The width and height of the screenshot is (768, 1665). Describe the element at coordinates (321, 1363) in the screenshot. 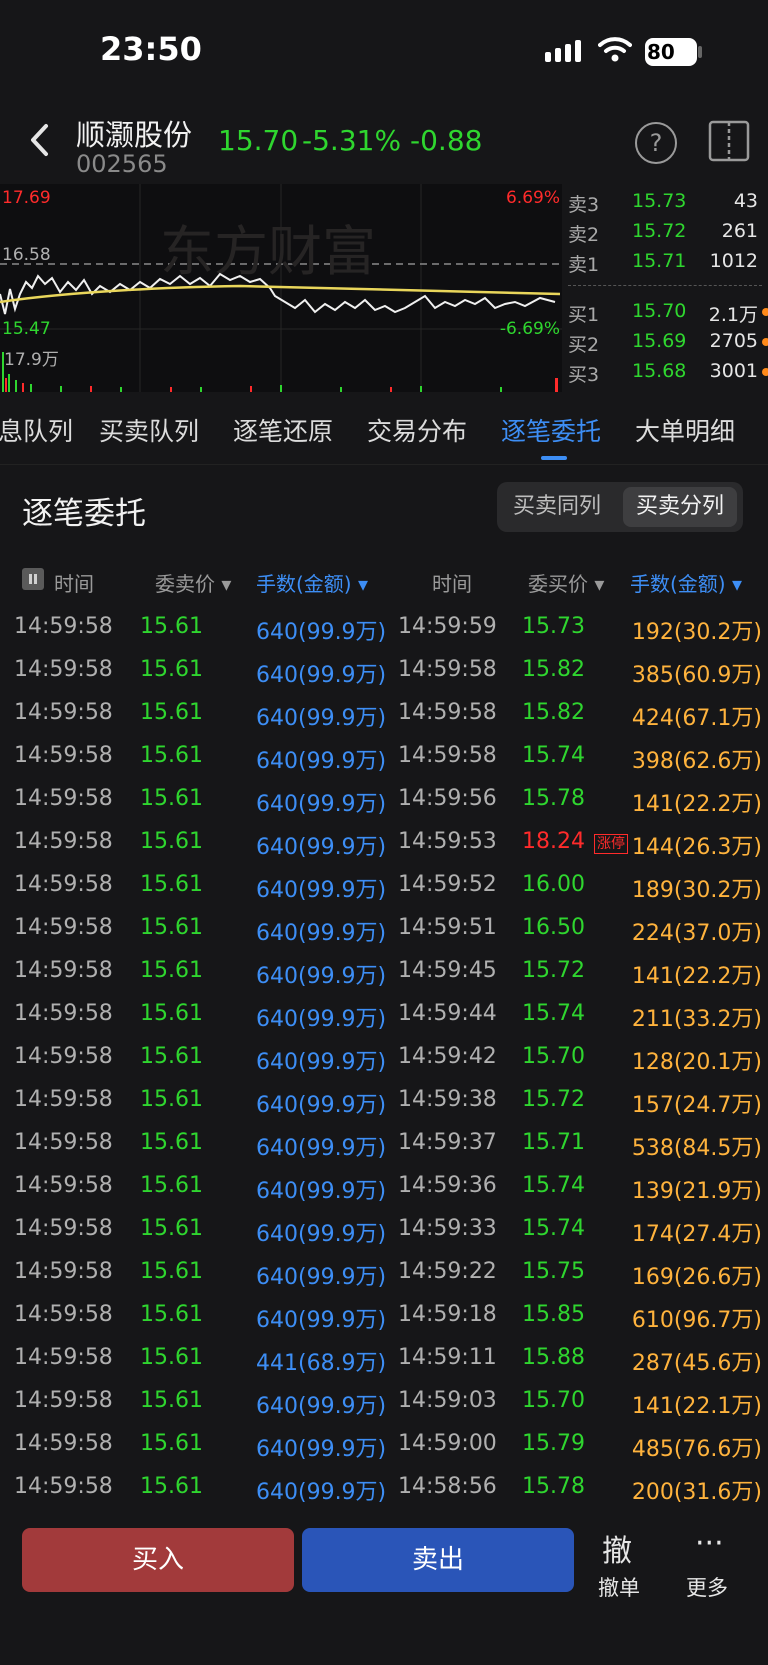

I see `sell-volume: 441(68.9万)` at that location.